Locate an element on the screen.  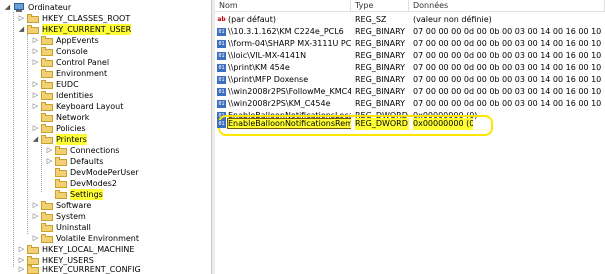
value-name: \\win2008r2PS\KM_C454e is located at coordinates (279, 103).